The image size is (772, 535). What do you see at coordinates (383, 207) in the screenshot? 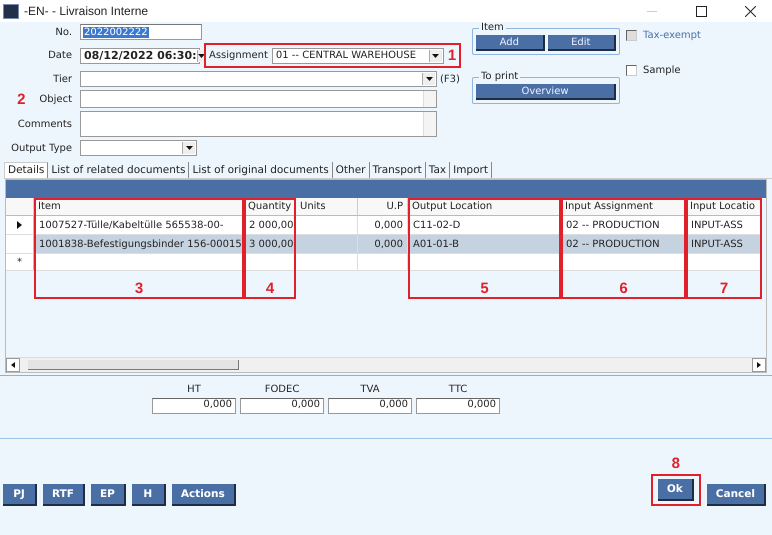
I see `column-header: U.P` at bounding box center [383, 207].